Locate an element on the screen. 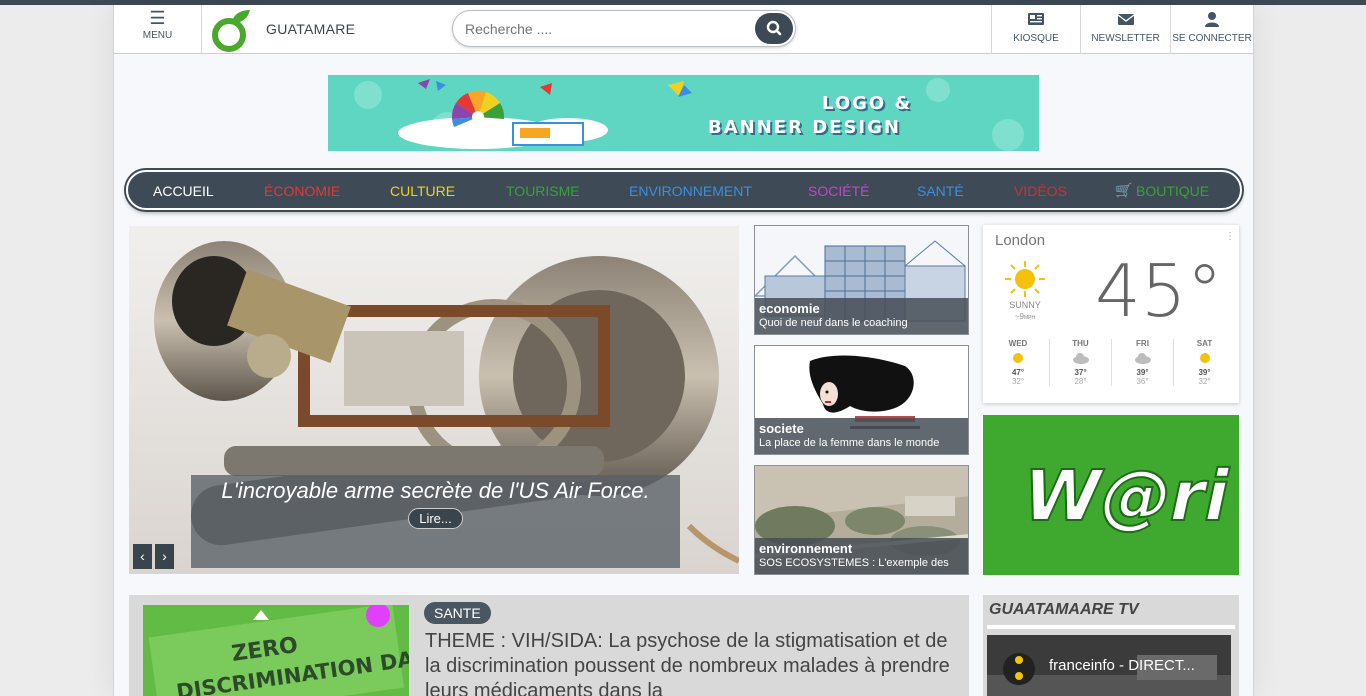 The image size is (1366, 696). cart-icon: 🛒 is located at coordinates (1123, 190).